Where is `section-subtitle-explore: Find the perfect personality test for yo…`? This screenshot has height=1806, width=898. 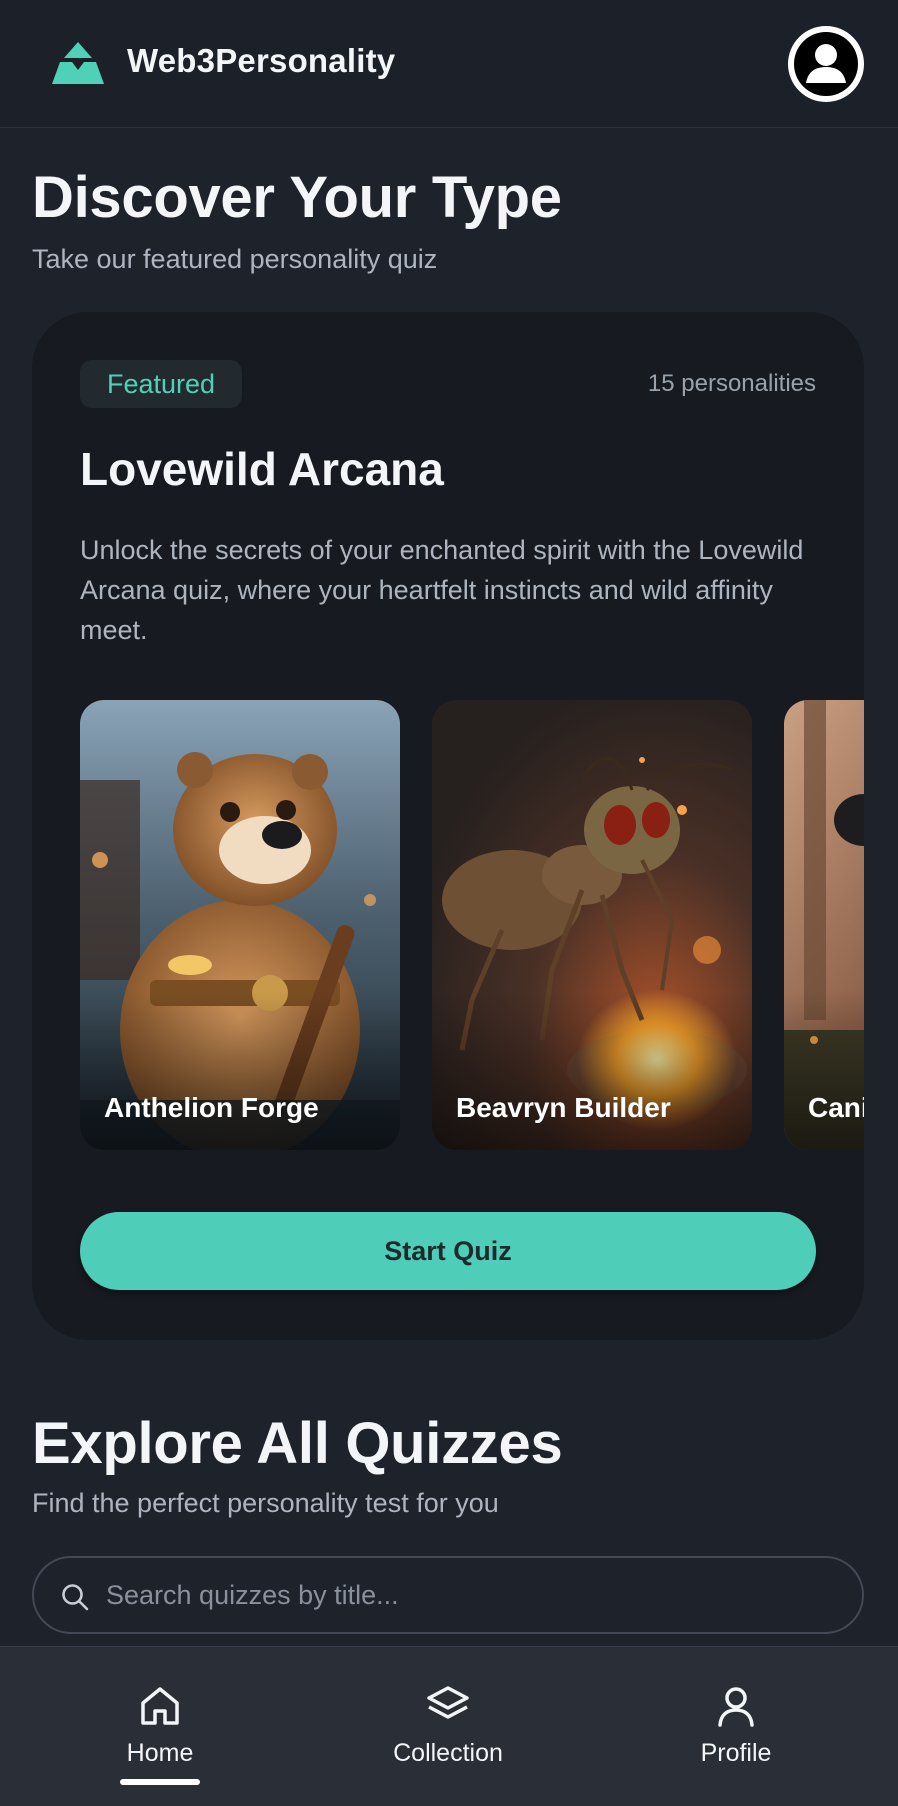
section-subtitle-explore: Find the perfect personality test for yo… is located at coordinates (265, 1503).